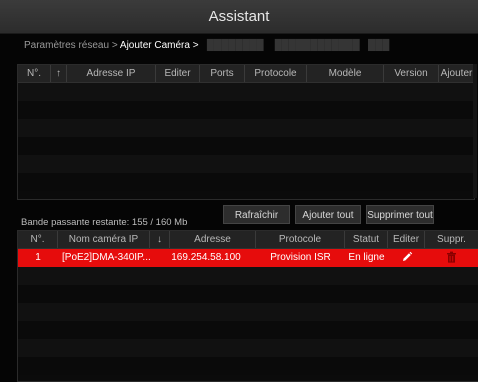 This screenshot has width=478, height=382. I want to click on row-protocol: Provision ISR, so click(300, 257).